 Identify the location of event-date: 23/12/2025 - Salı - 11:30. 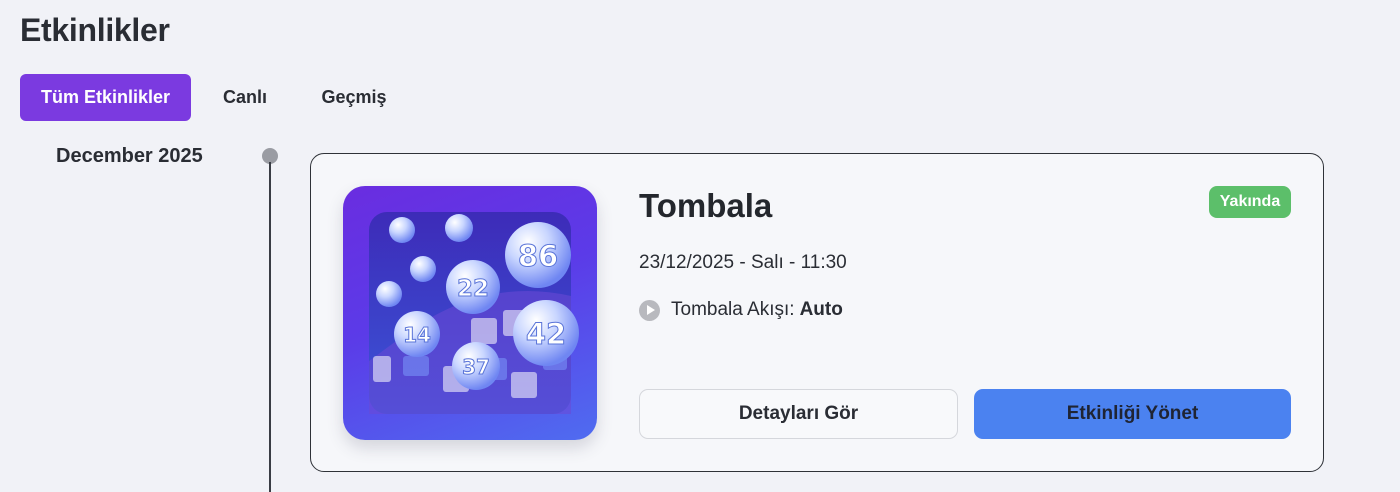
(743, 262).